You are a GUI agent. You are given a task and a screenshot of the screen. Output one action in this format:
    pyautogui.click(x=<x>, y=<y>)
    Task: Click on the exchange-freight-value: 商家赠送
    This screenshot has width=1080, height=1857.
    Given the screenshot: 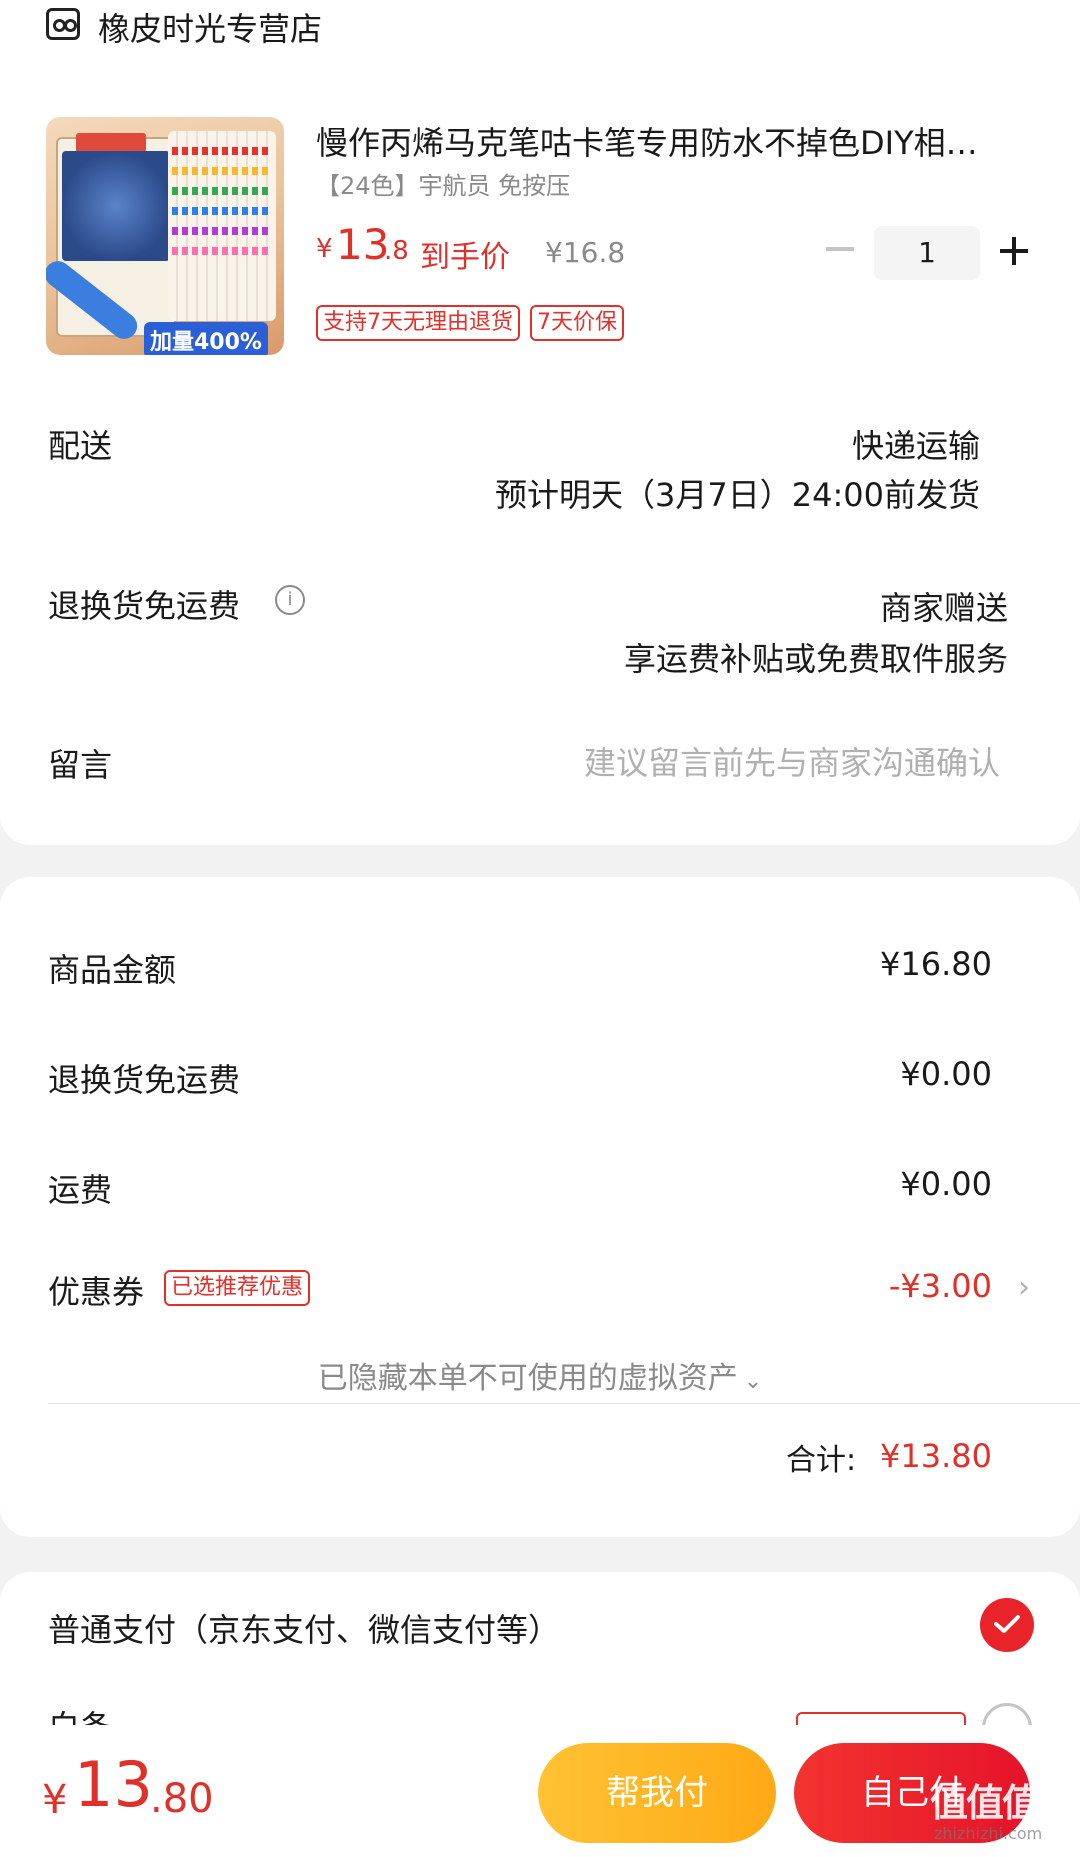 What is the action you would take?
    pyautogui.click(x=943, y=608)
    